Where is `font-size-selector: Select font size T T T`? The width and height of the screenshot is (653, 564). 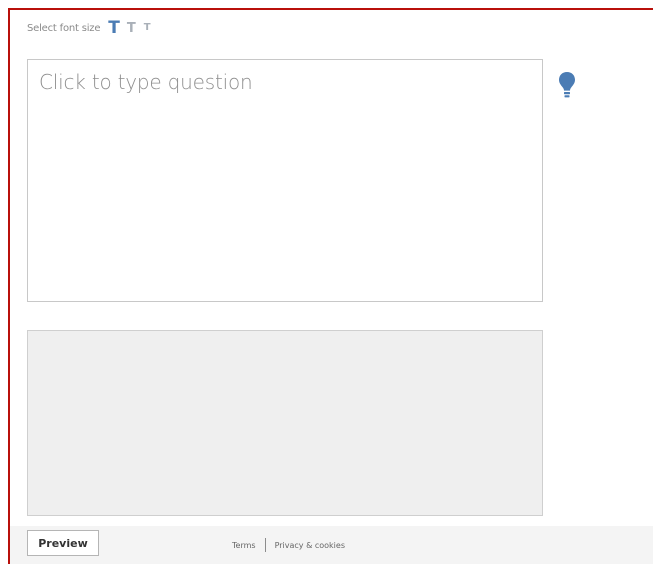
font-size-selector: Select font size T T T is located at coordinates (93, 28).